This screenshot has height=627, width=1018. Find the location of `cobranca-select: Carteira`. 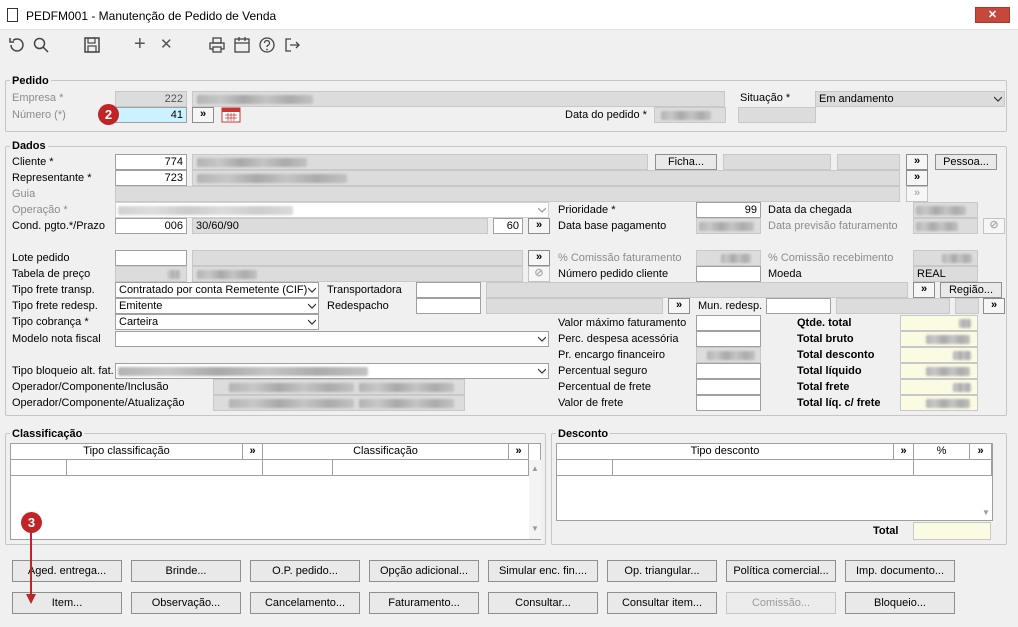

cobranca-select: Carteira is located at coordinates (217, 322).